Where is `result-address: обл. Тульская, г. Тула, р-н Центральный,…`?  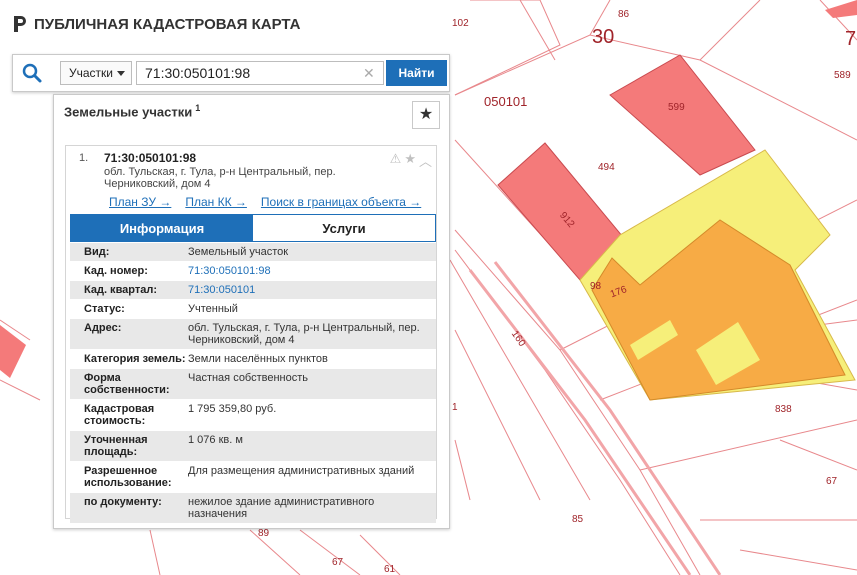 result-address: обл. Тульская, г. Тула, р-н Центральный,… is located at coordinates (220, 178).